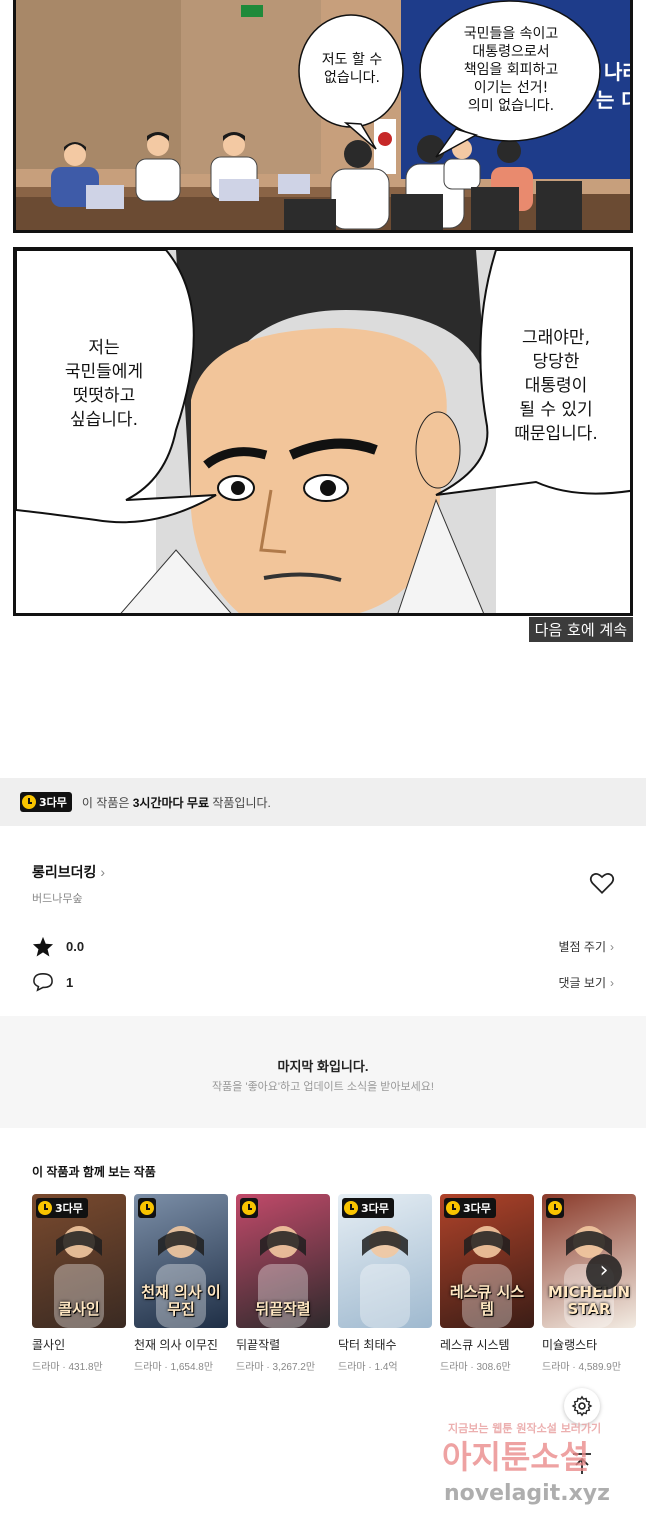  I want to click on cover-title-text: 레스큐 시스템, so click(487, 1300).